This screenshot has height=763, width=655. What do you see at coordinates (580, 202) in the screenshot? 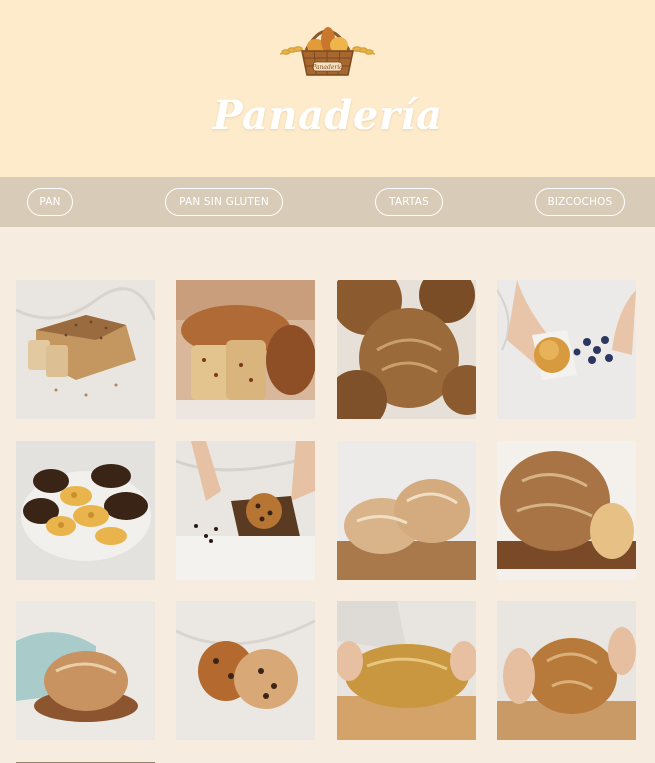
I see `nav-bizcochos-button: BIZCOCHOS` at bounding box center [580, 202].